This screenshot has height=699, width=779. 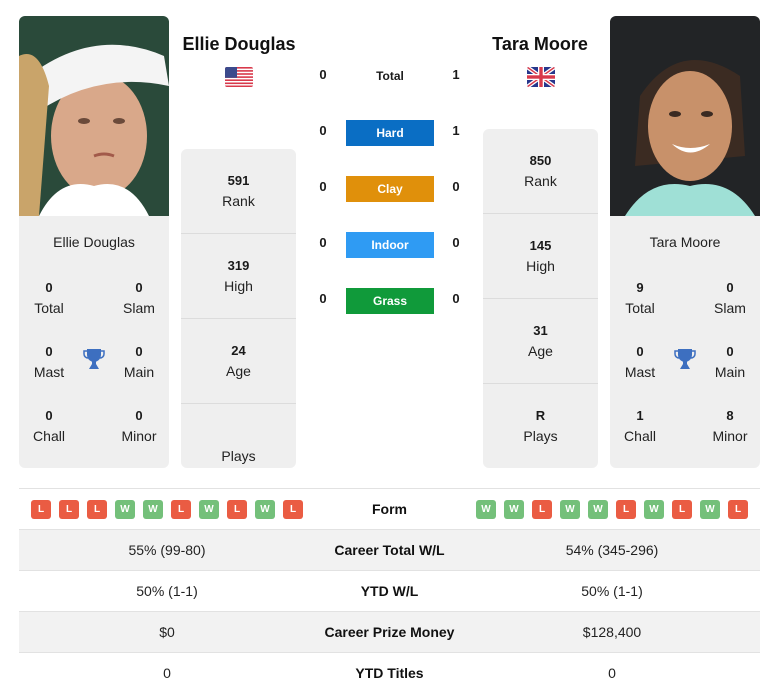 I want to click on table-row: 50% (1-1) YTD W/L 50% (1-1), so click(x=389, y=591).